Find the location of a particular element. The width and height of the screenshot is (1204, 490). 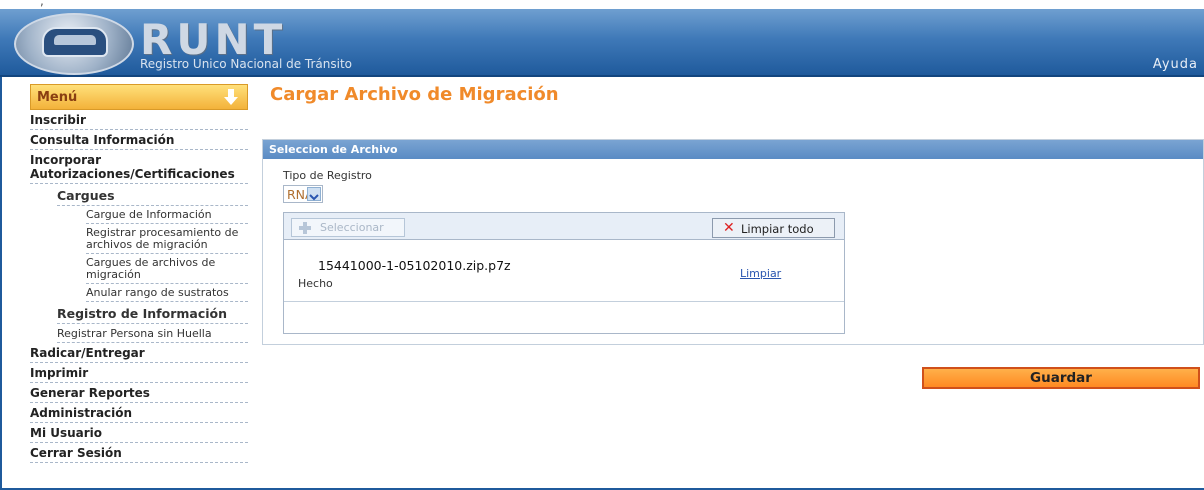

sidebar-item: Anular rango de sustratos is located at coordinates (167, 293).